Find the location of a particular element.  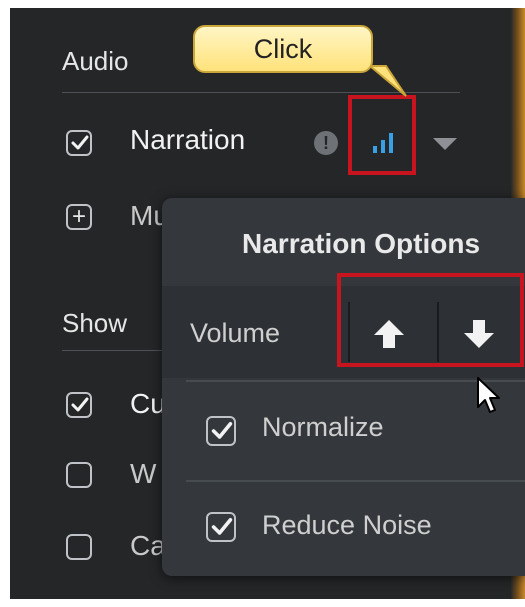

show-section-title: Show is located at coordinates (95, 323).